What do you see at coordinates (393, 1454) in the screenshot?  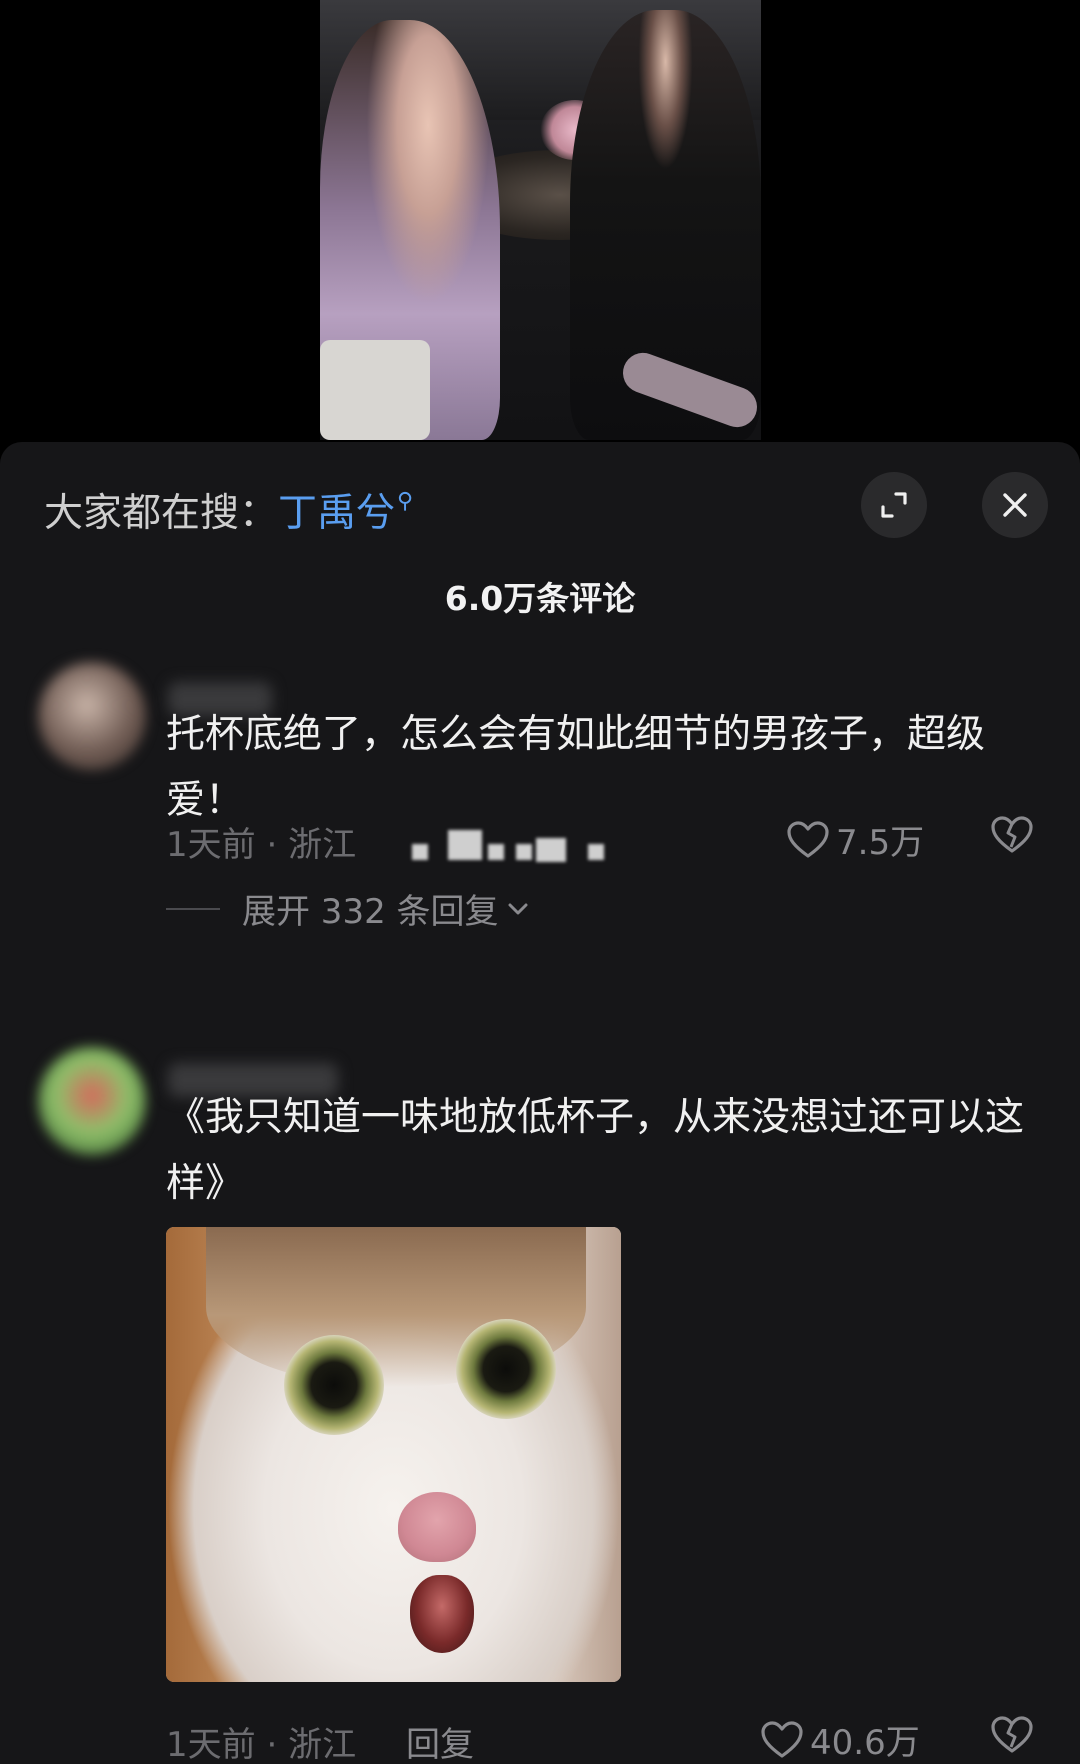 I see `comment-image-cat` at bounding box center [393, 1454].